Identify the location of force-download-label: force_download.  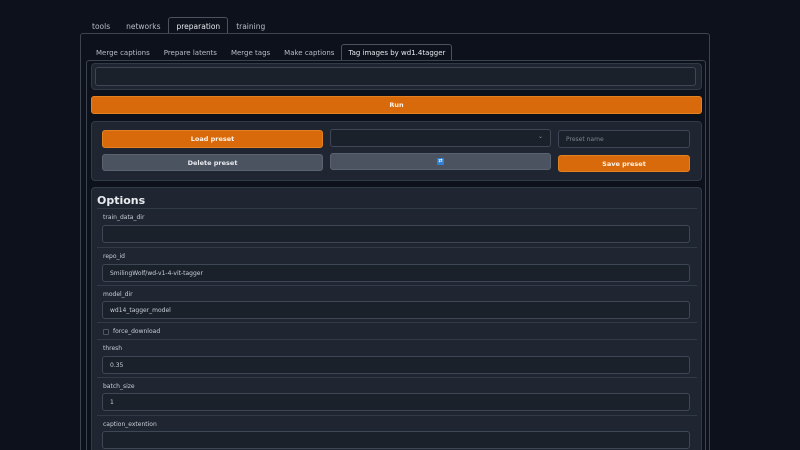
(137, 331).